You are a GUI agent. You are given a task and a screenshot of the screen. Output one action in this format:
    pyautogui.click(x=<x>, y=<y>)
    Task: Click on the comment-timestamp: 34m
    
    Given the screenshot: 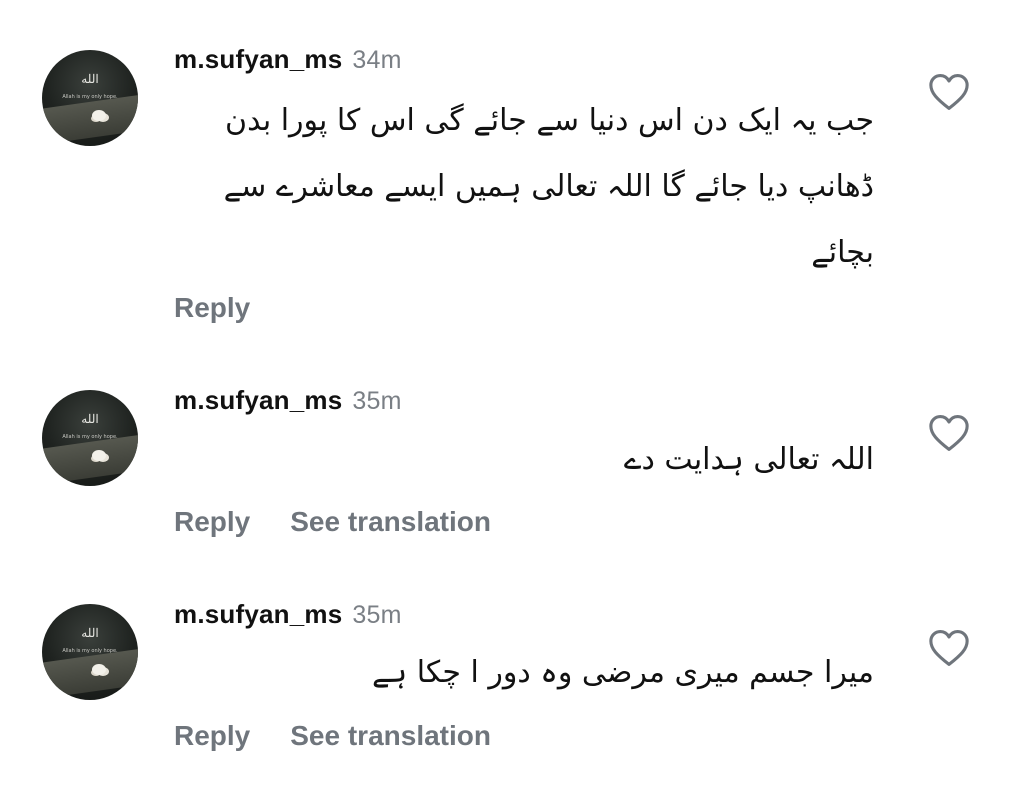 What is the action you would take?
    pyautogui.click(x=377, y=60)
    